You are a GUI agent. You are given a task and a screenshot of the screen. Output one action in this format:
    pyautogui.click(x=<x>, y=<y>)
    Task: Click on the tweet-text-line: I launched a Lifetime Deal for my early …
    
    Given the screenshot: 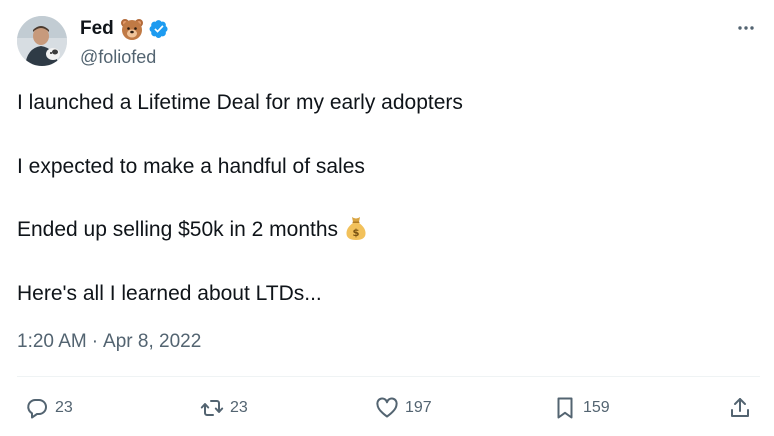 What is the action you would take?
    pyautogui.click(x=240, y=102)
    